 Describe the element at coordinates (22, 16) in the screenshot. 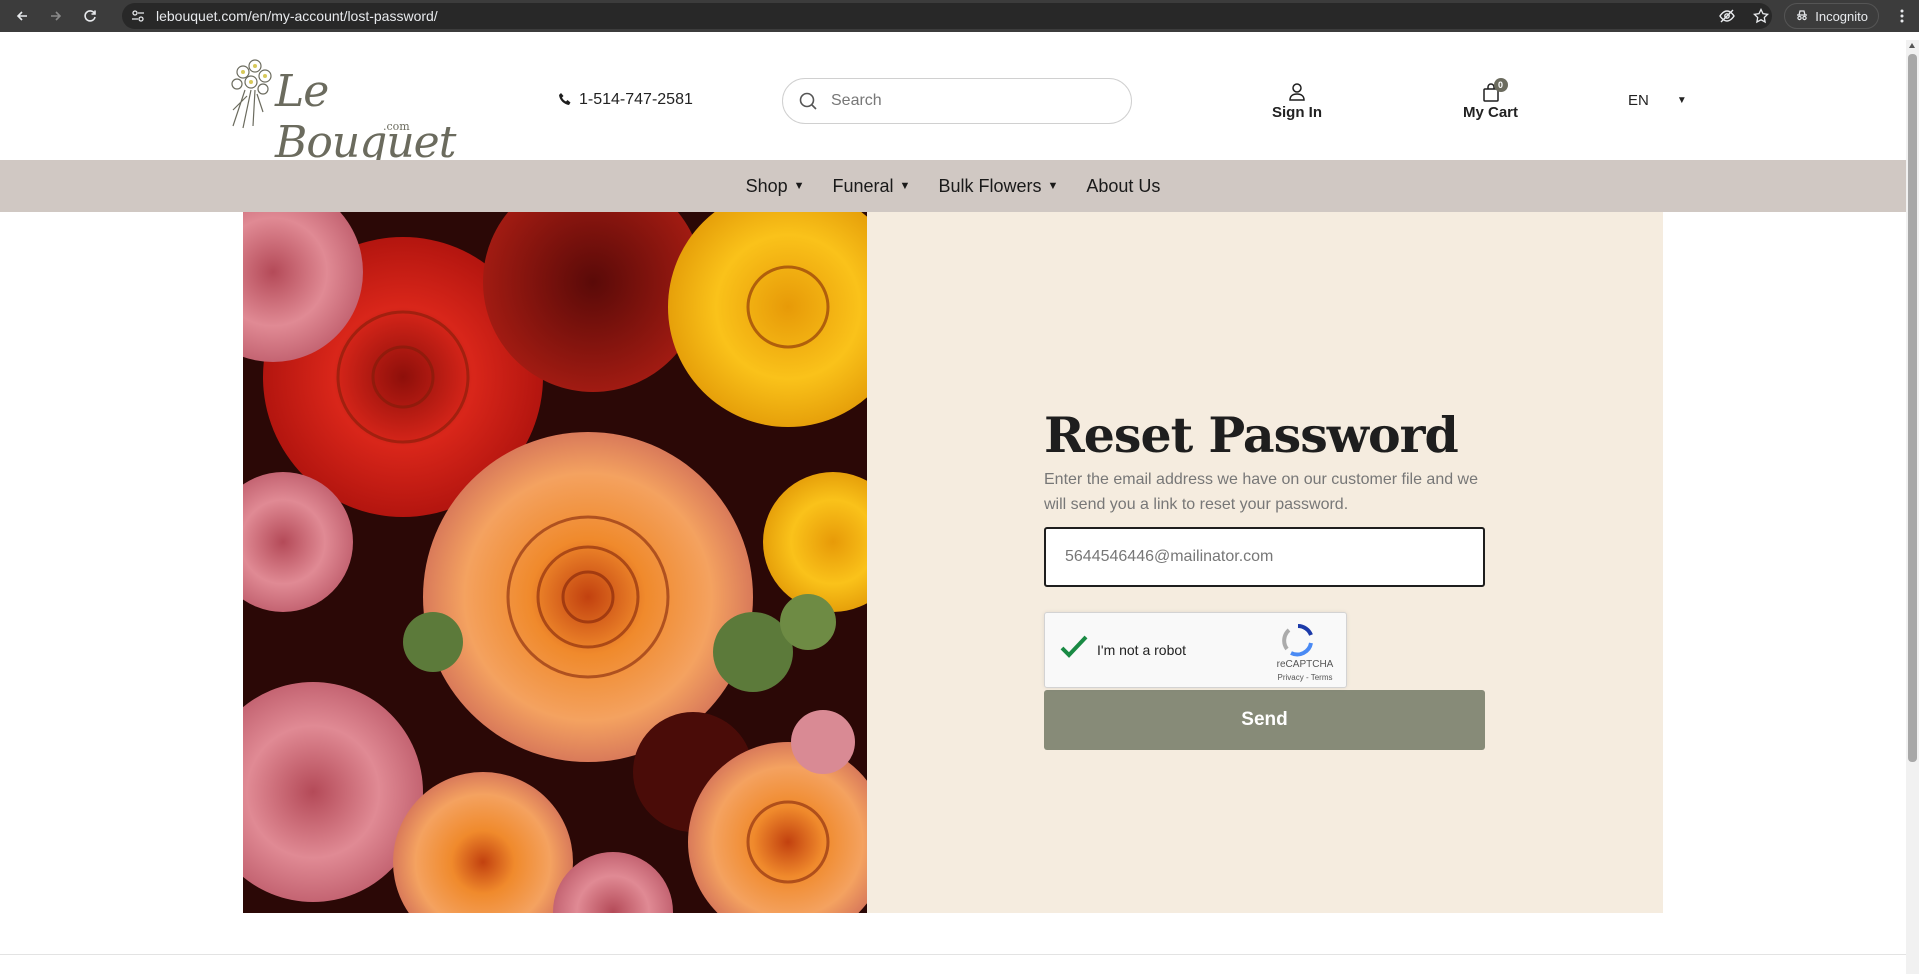

I see `back-icon` at that location.